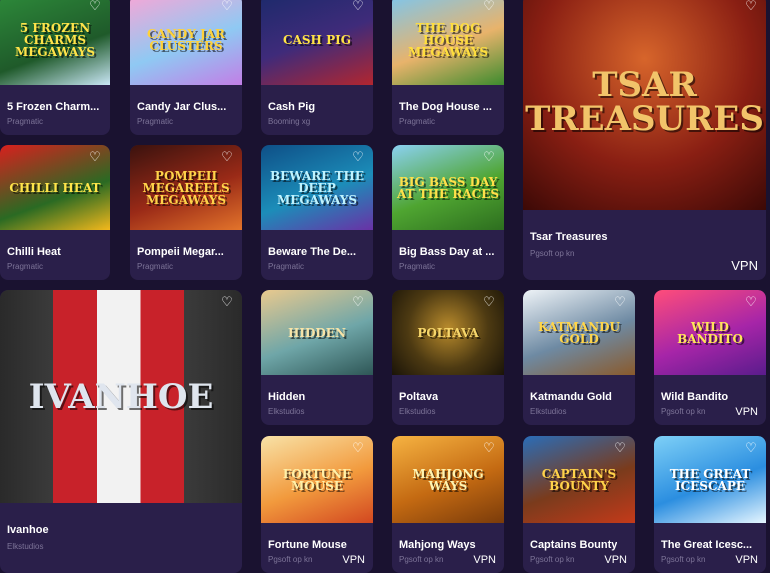 The width and height of the screenshot is (770, 573). I want to click on game-logo-art: CAPTAIN'S BOUNTY, so click(579, 479).